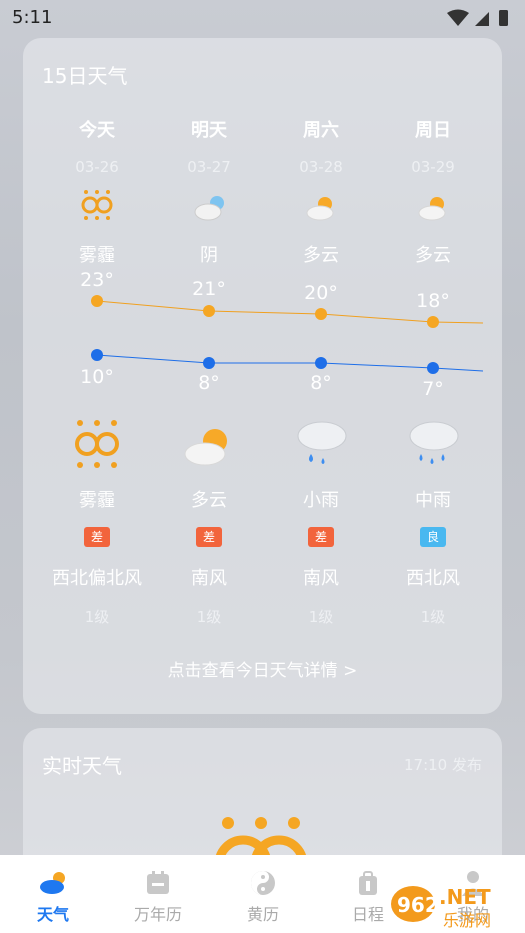 Image resolution: width=525 pixels, height=933 pixels. I want to click on schedule-icon, so click(368, 883).